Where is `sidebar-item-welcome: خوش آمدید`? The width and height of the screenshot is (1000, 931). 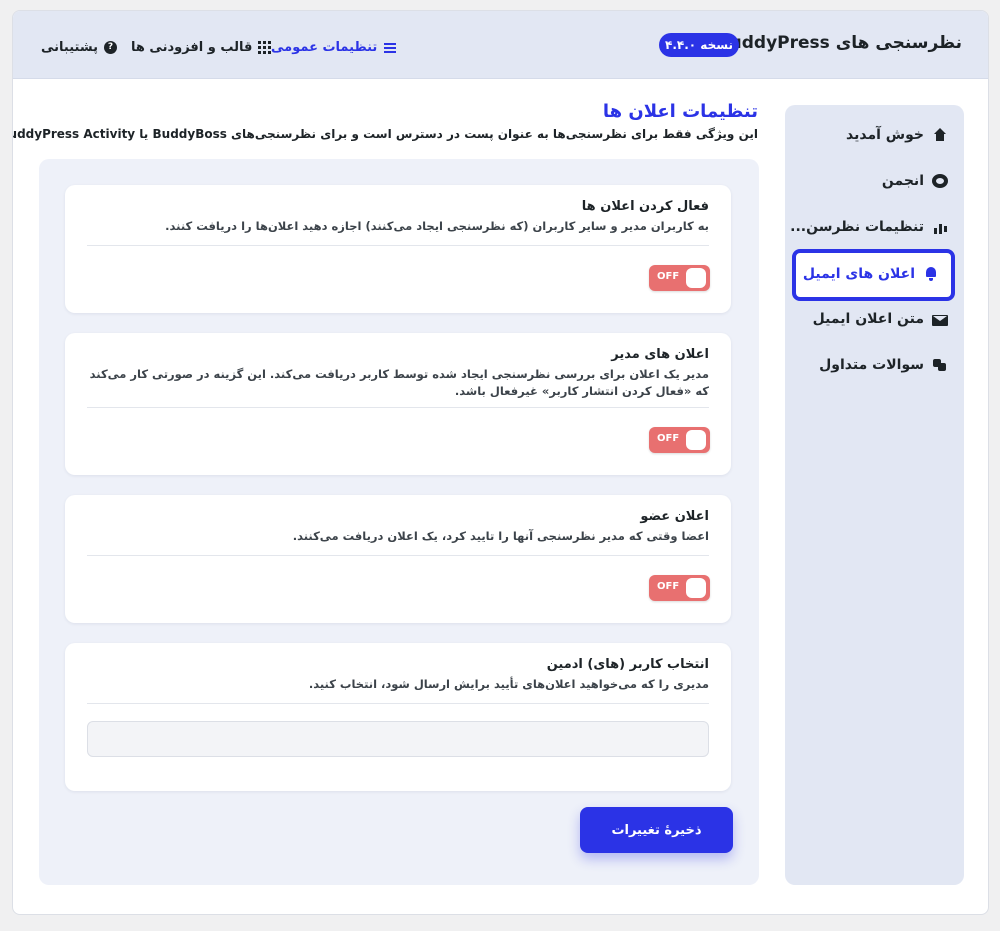 sidebar-item-welcome: خوش آمدید is located at coordinates (897, 135).